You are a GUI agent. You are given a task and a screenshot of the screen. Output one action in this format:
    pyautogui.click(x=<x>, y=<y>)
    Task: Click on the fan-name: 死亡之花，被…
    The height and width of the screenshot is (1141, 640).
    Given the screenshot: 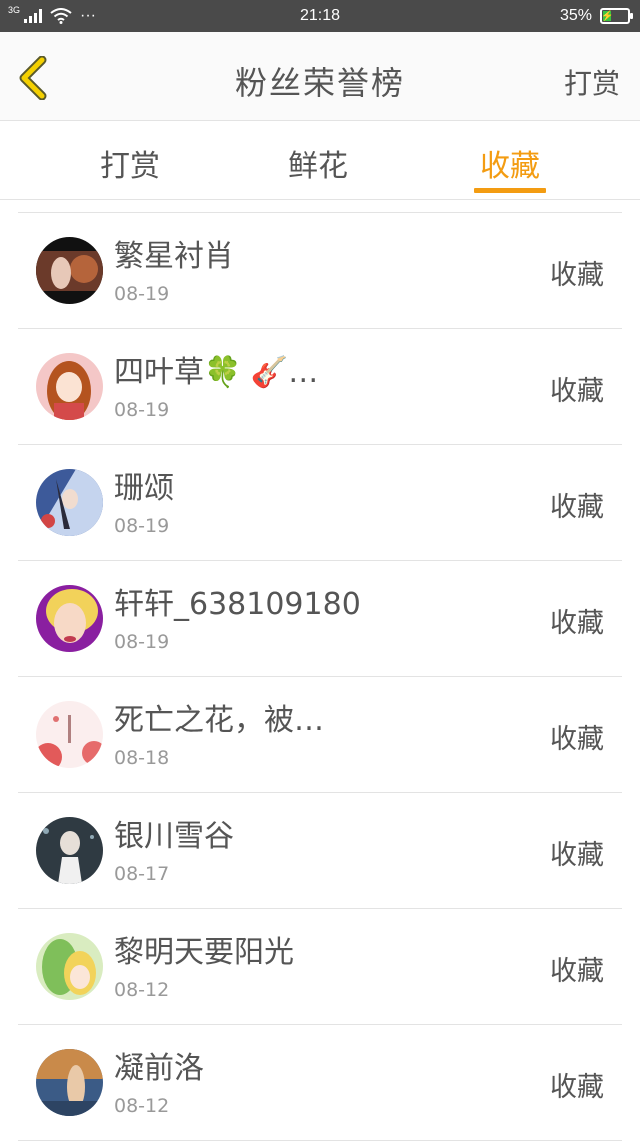 What is the action you would take?
    pyautogui.click(x=219, y=720)
    